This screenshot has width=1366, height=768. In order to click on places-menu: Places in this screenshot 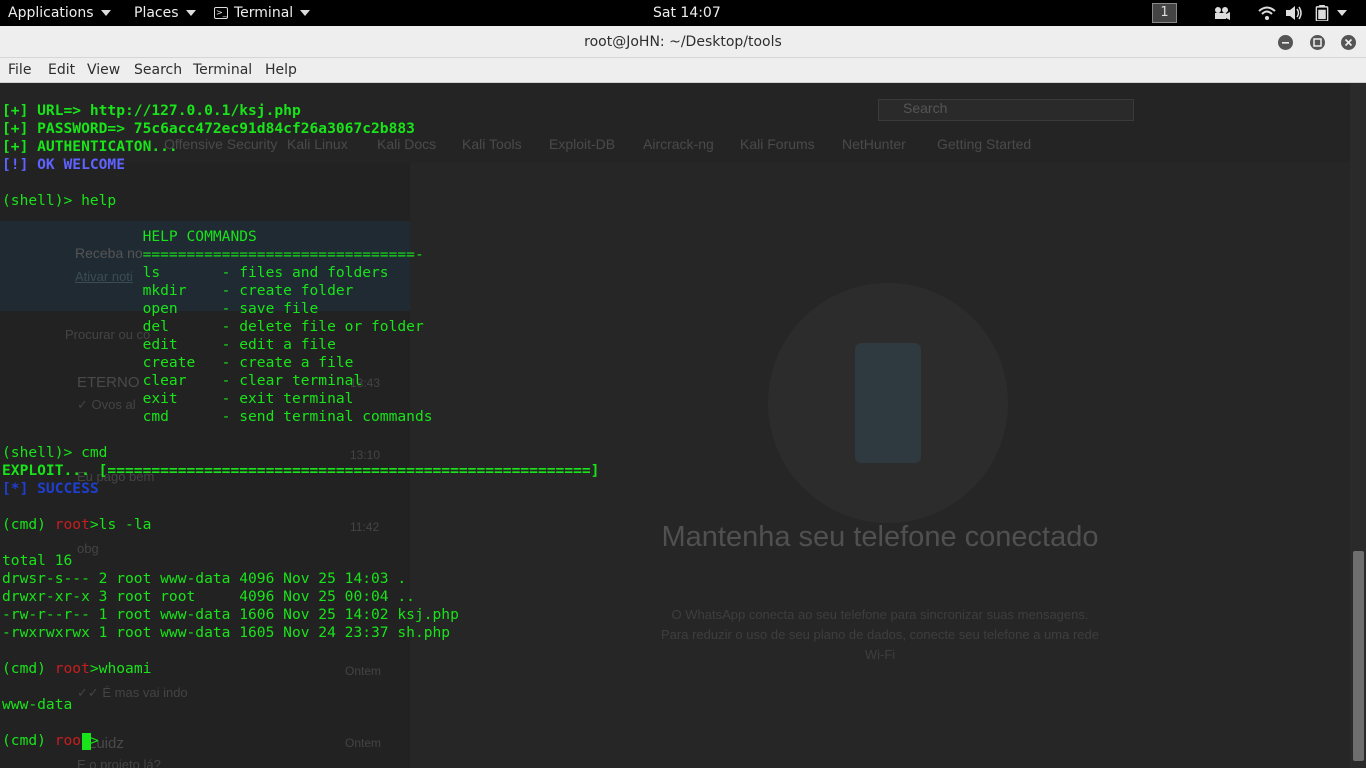, I will do `click(165, 13)`.